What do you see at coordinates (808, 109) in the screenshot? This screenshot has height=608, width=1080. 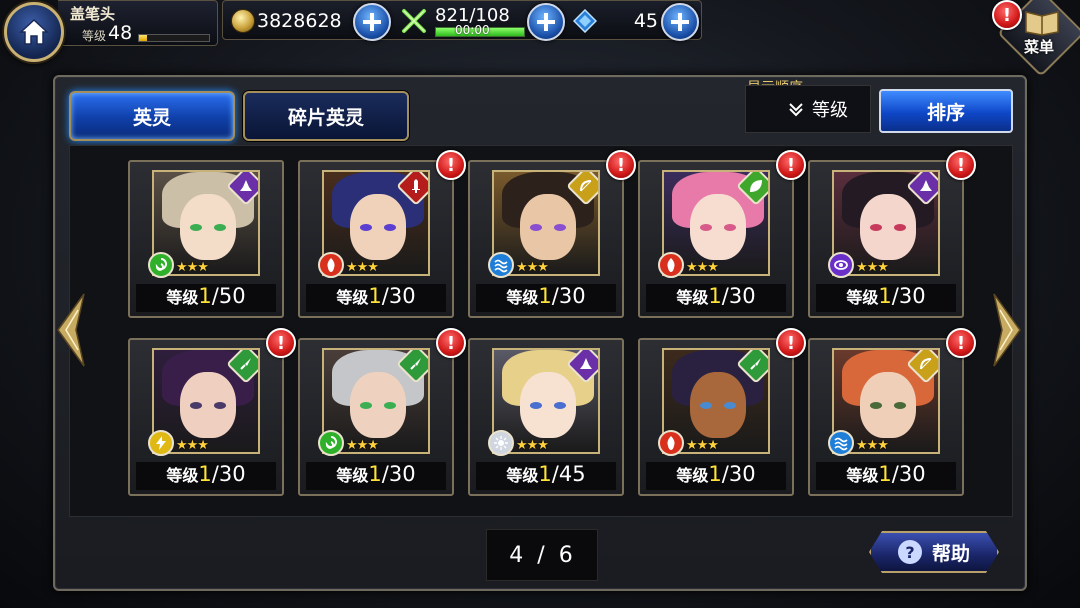 I see `sort-order-select: 等级` at bounding box center [808, 109].